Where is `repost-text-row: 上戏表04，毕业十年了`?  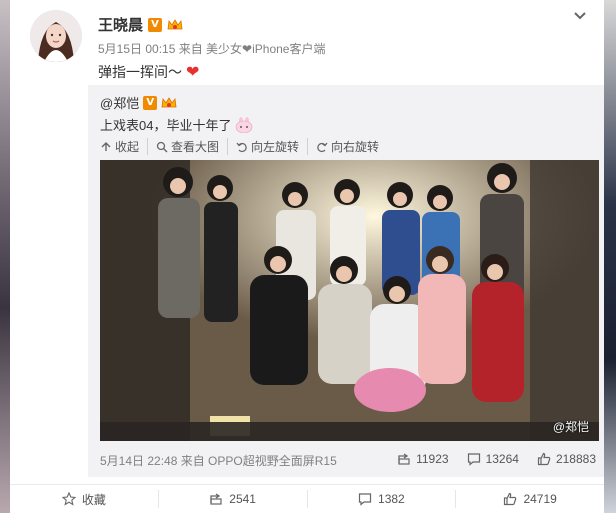 repost-text-row: 上戏表04，毕业十年了 is located at coordinates (176, 124).